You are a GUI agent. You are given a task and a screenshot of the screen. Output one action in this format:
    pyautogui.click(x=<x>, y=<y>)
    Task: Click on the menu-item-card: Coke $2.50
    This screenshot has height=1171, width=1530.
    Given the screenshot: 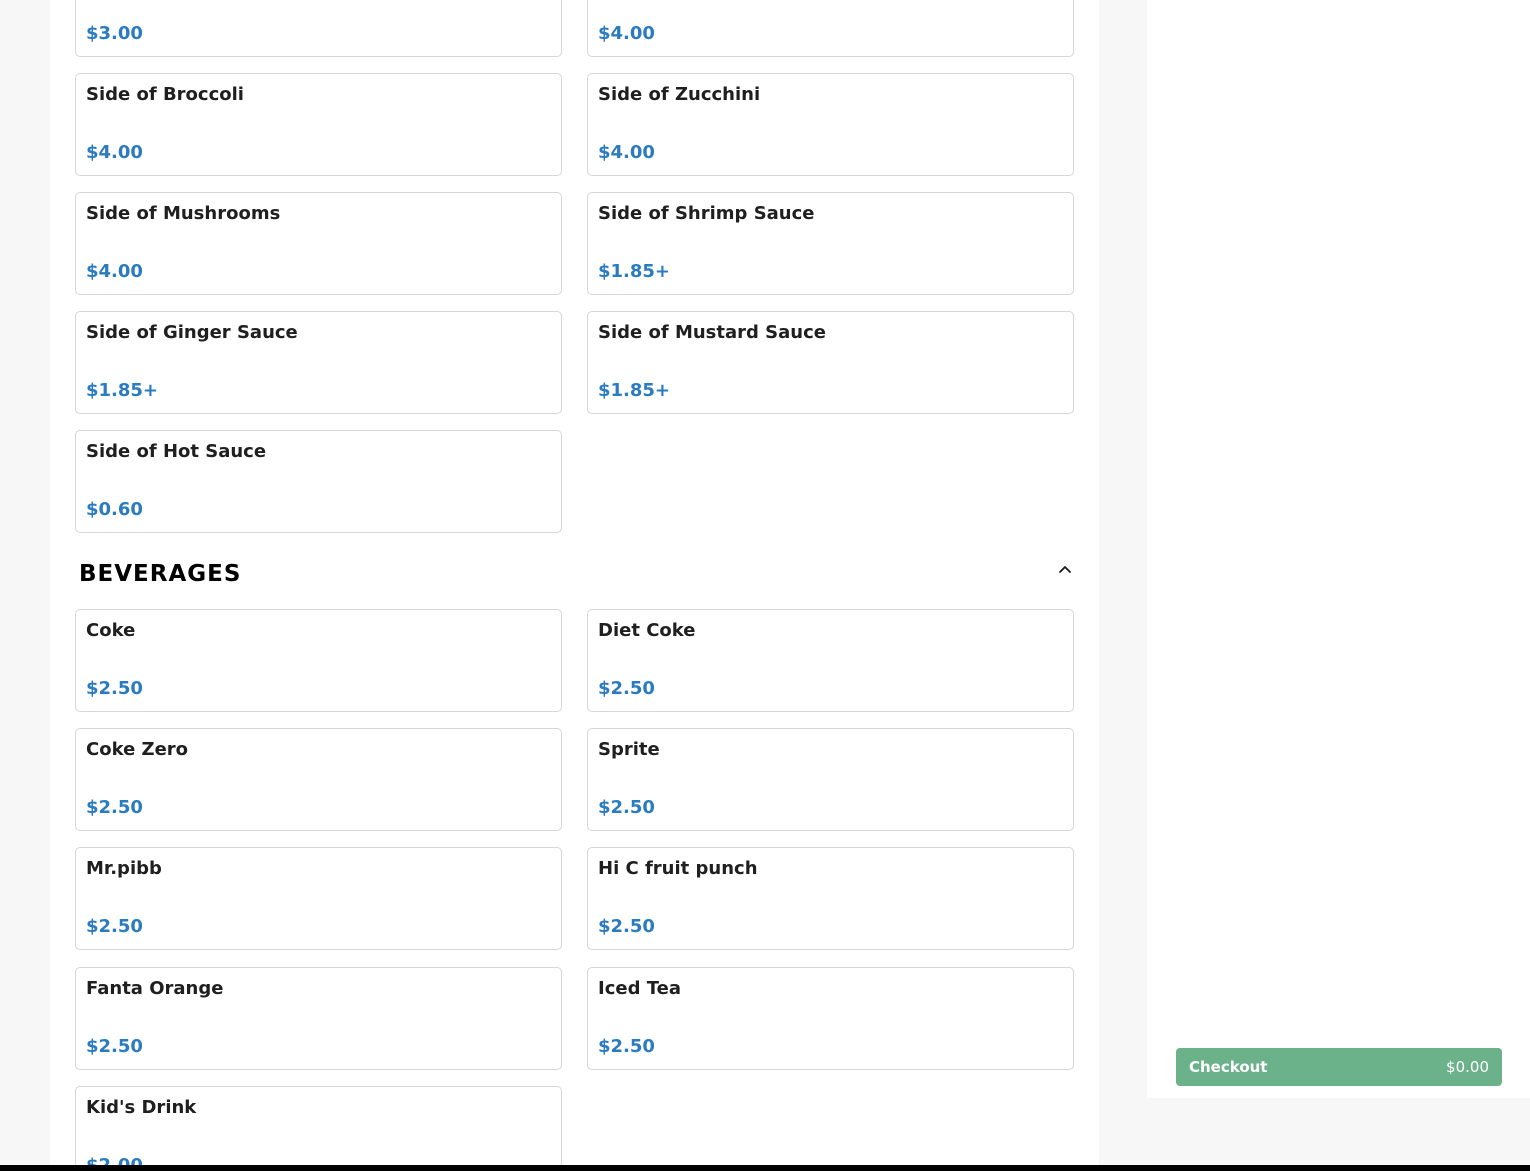 What is the action you would take?
    pyautogui.click(x=318, y=660)
    